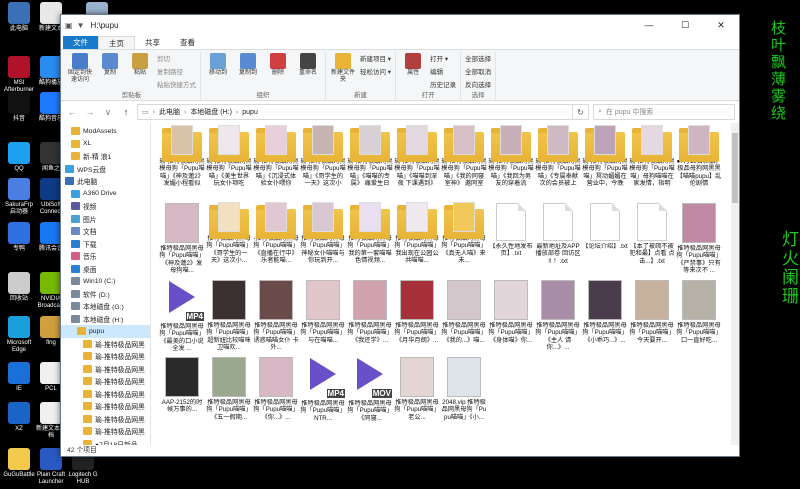 This screenshot has width=800, height=489. What do you see at coordinates (19, 377) in the screenshot?
I see `desktop-icon: IE` at bounding box center [19, 377].